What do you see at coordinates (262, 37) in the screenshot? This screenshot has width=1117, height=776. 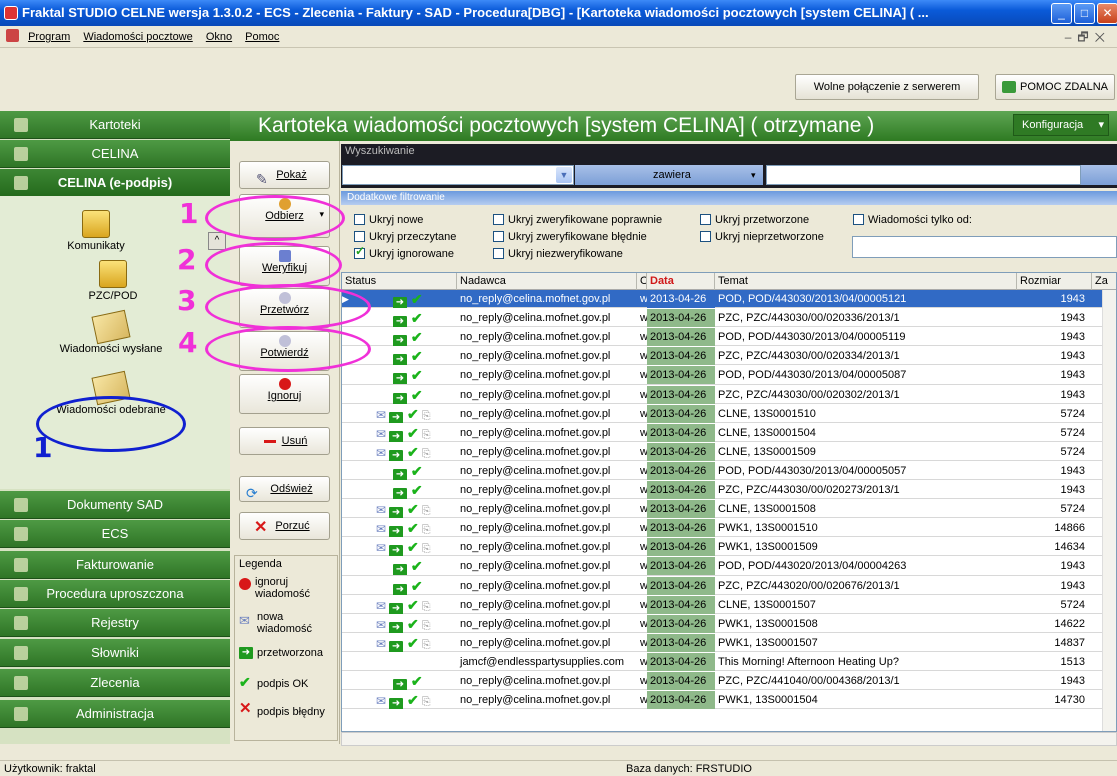 I see `menu-help: Pomoc` at bounding box center [262, 37].